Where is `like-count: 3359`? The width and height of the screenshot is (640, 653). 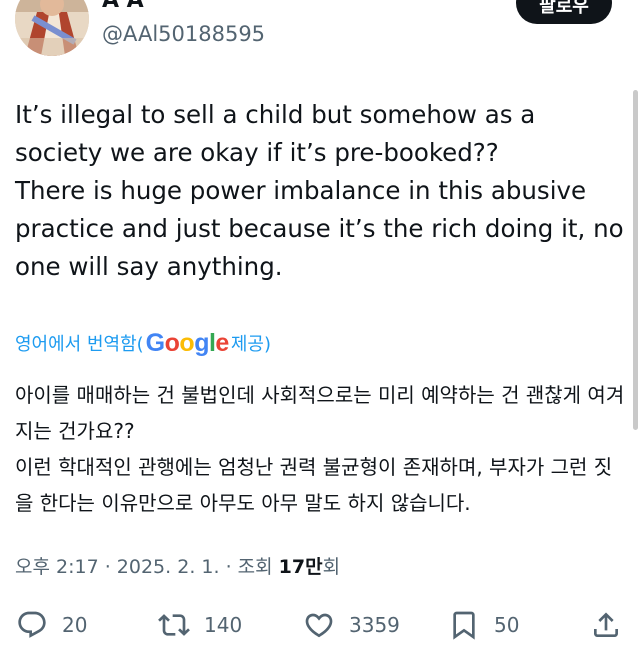 like-count: 3359 is located at coordinates (374, 625).